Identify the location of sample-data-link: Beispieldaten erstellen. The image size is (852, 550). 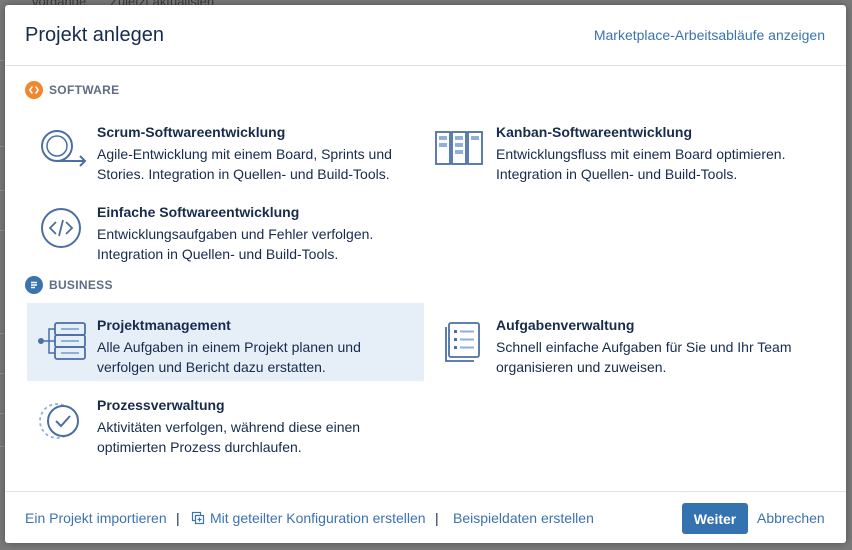
(523, 518).